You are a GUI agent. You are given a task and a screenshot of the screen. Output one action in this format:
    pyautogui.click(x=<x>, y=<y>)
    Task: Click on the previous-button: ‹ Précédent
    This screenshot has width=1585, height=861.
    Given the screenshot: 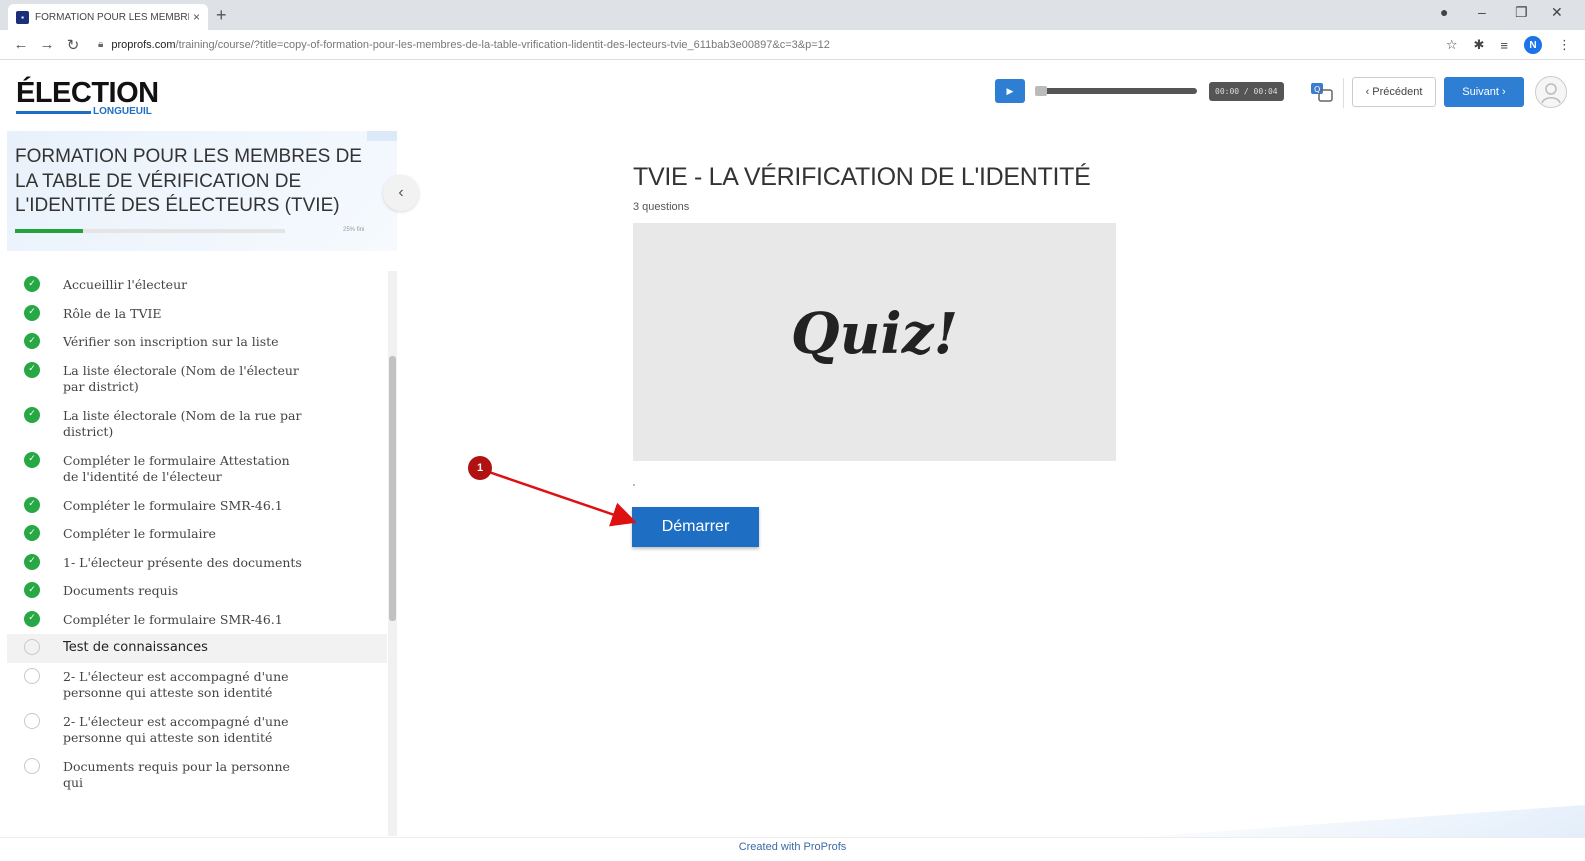 What is the action you would take?
    pyautogui.click(x=1394, y=92)
    